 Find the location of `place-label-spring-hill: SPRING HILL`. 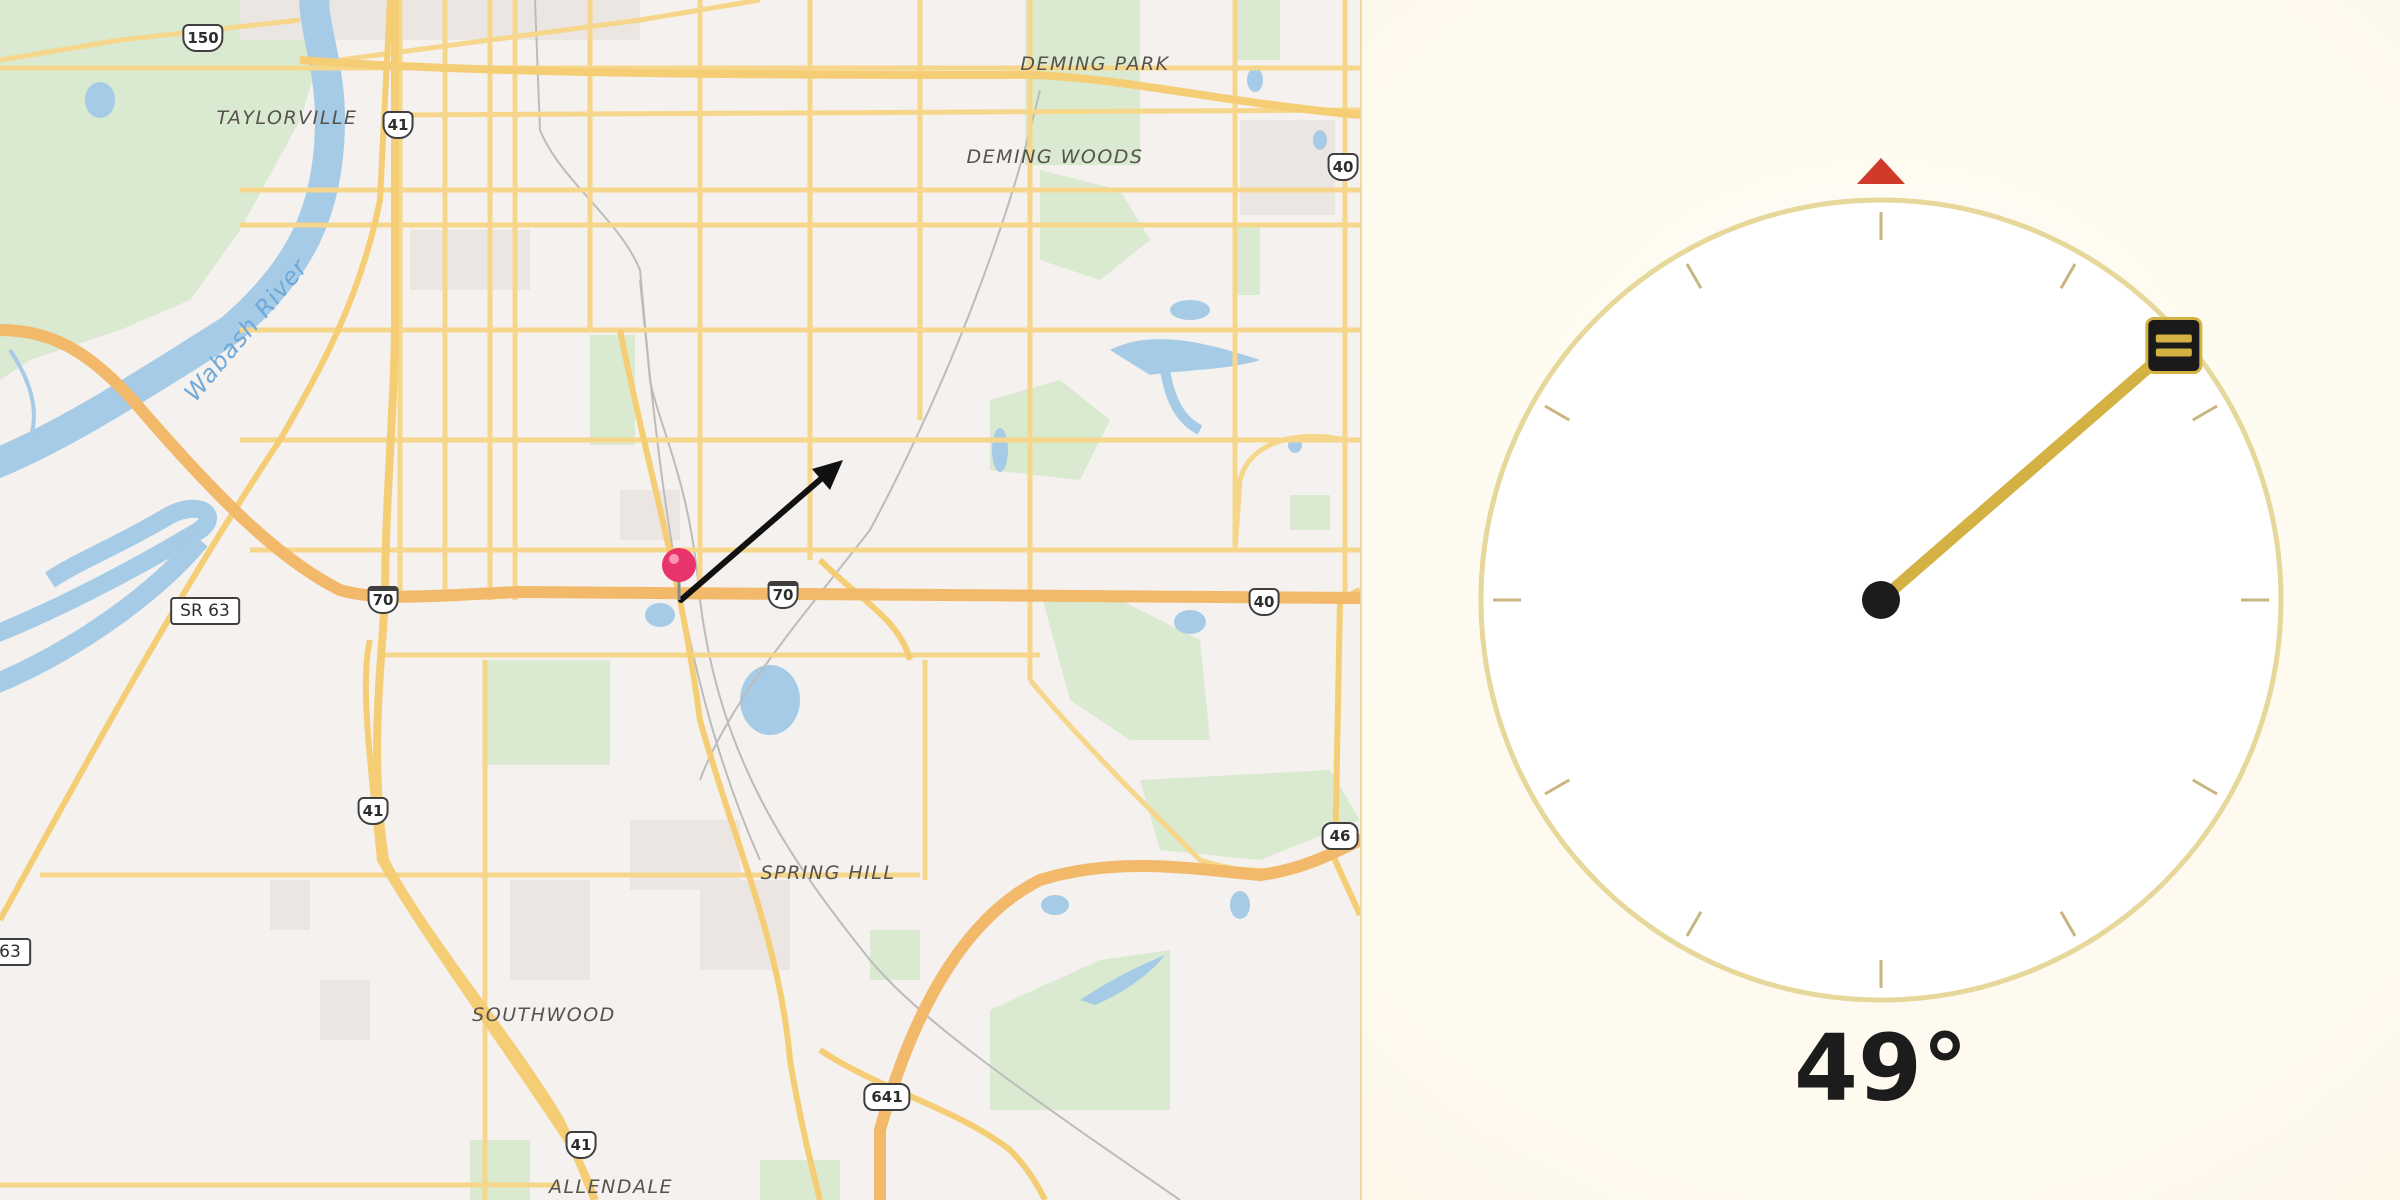

place-label-spring-hill: SPRING HILL is located at coordinates (828, 873).